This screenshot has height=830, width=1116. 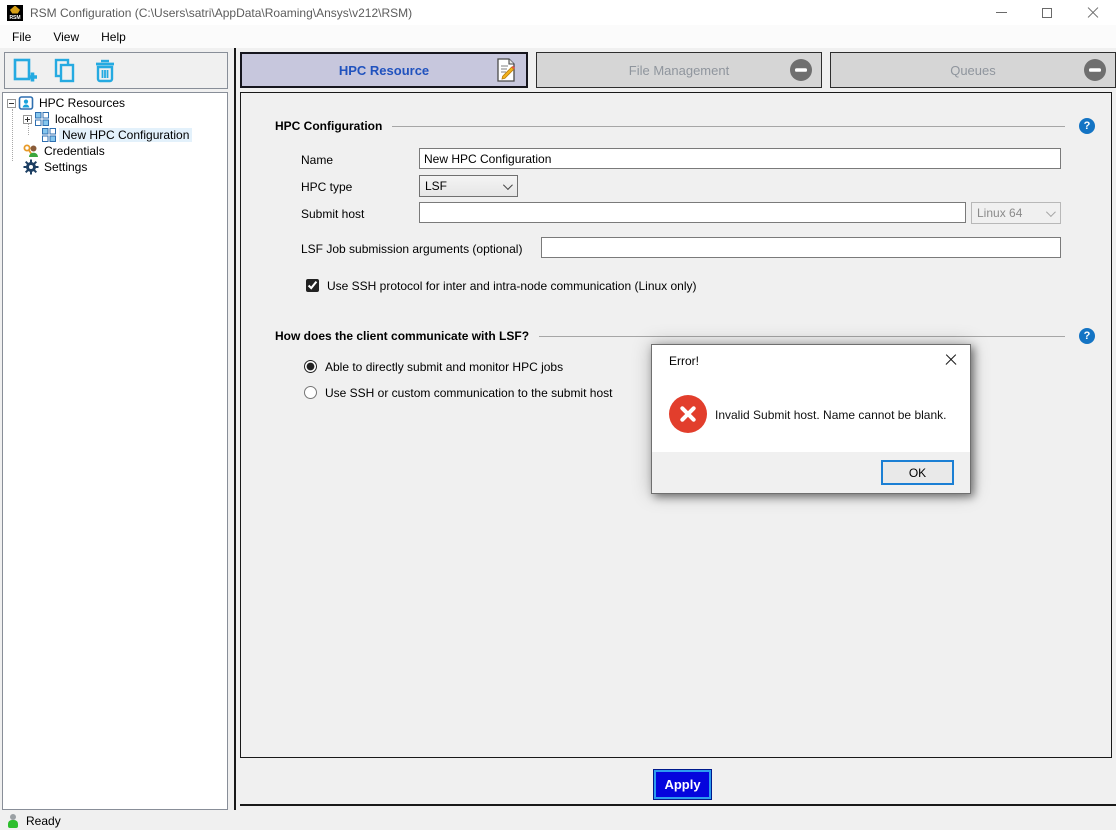 I want to click on close-button, so click(x=1093, y=12).